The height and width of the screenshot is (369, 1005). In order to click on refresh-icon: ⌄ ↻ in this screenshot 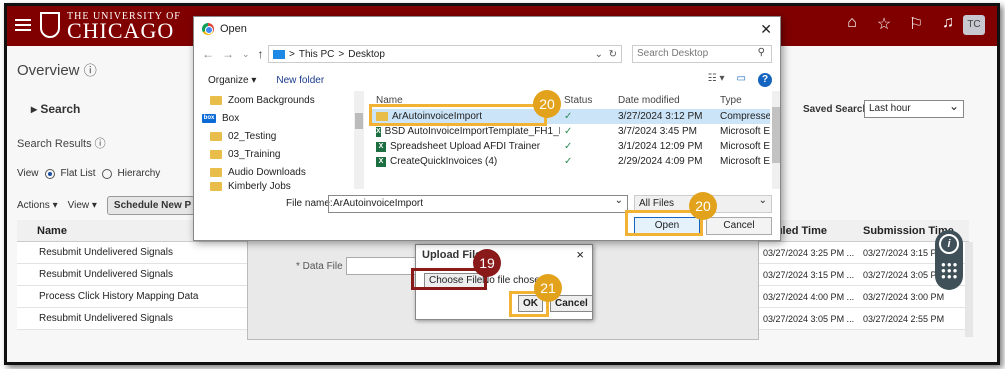, I will do `click(606, 54)`.